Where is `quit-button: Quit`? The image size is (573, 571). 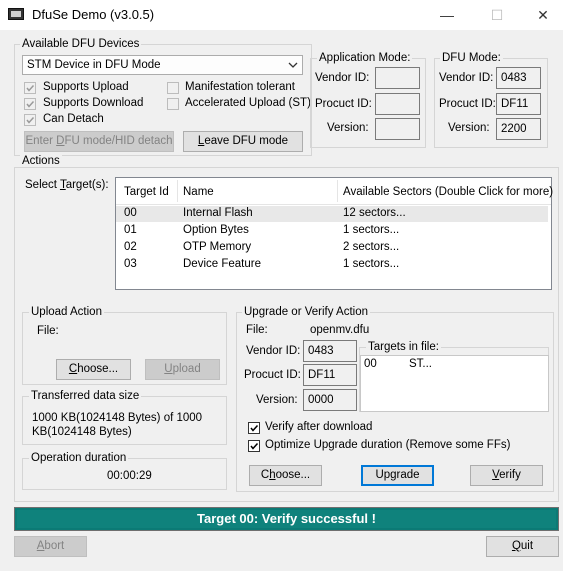 quit-button: Quit is located at coordinates (522, 546).